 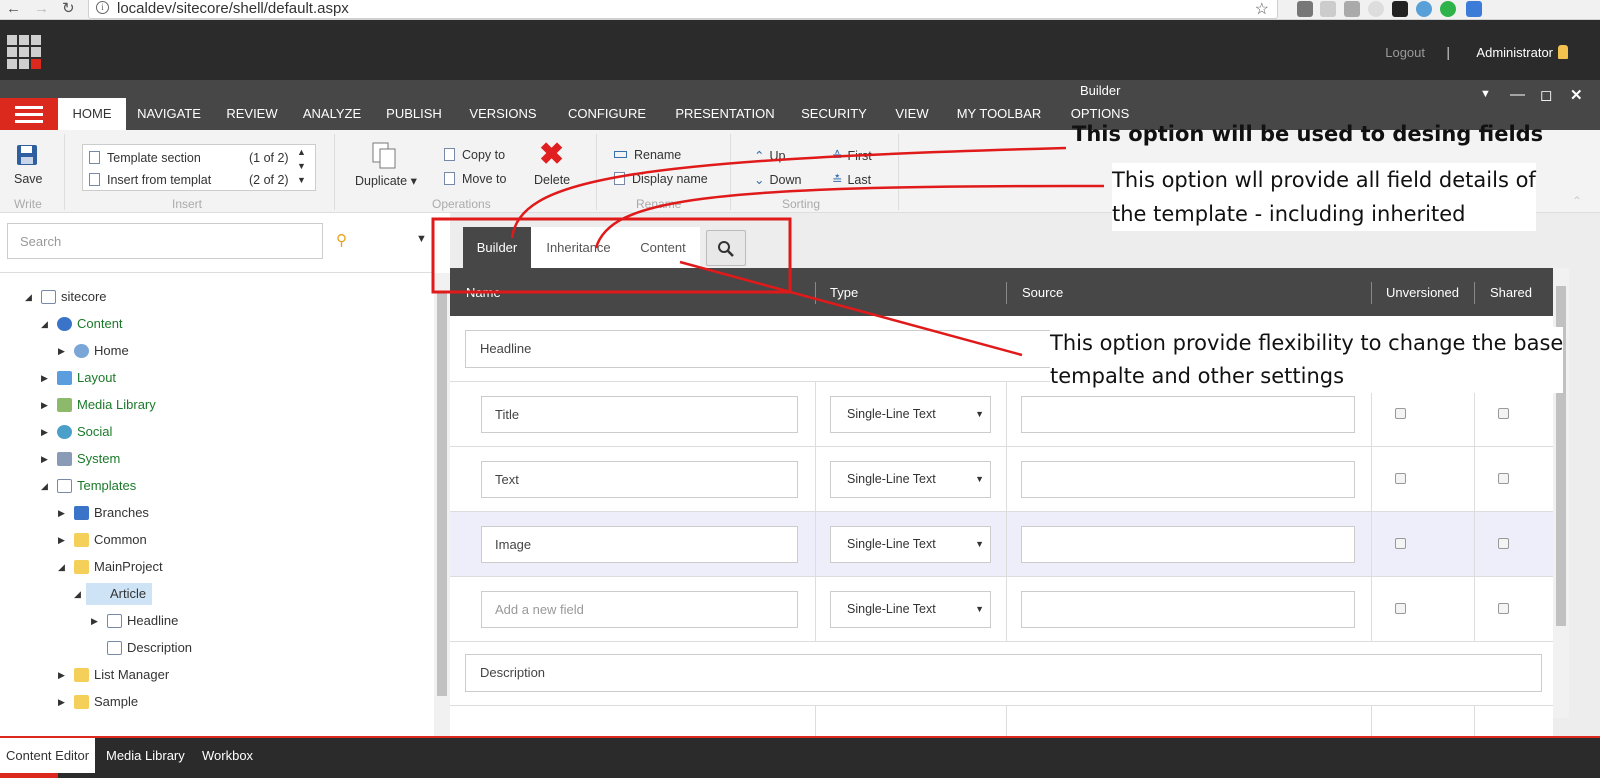 I want to click on sort-first-button: ≙ First, so click(x=852, y=155).